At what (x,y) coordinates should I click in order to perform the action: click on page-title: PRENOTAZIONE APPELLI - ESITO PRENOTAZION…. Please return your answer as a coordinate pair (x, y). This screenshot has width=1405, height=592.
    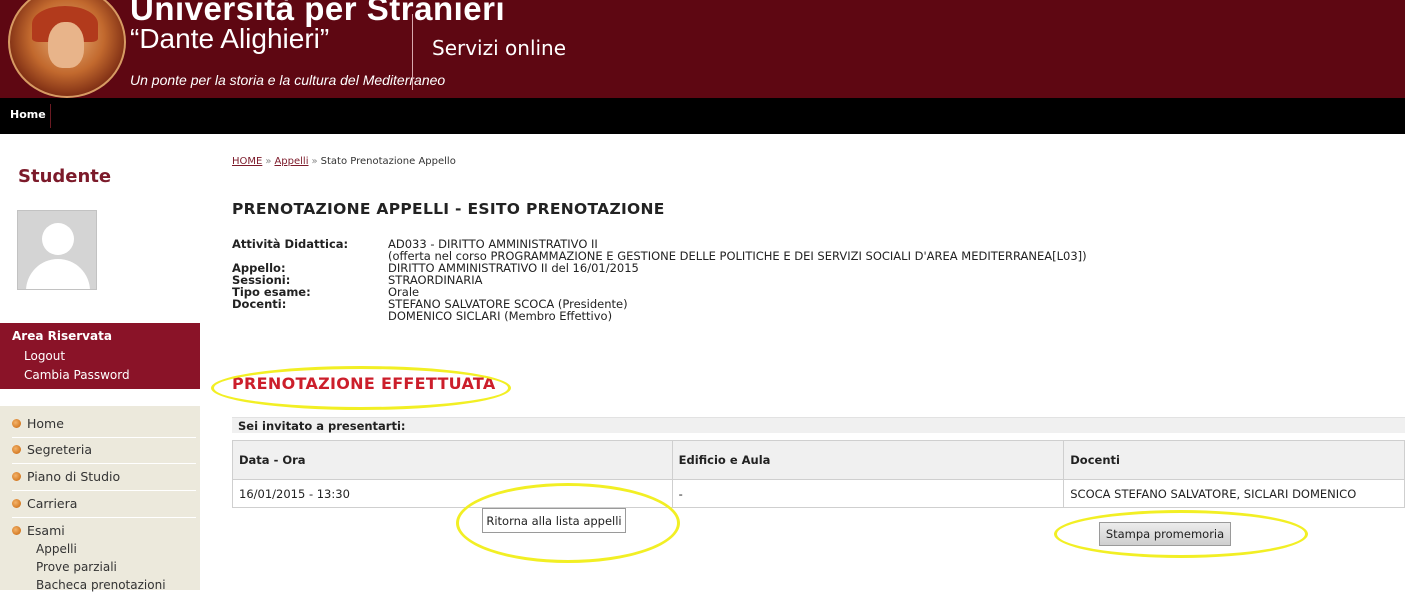
    Looking at the image, I should click on (448, 209).